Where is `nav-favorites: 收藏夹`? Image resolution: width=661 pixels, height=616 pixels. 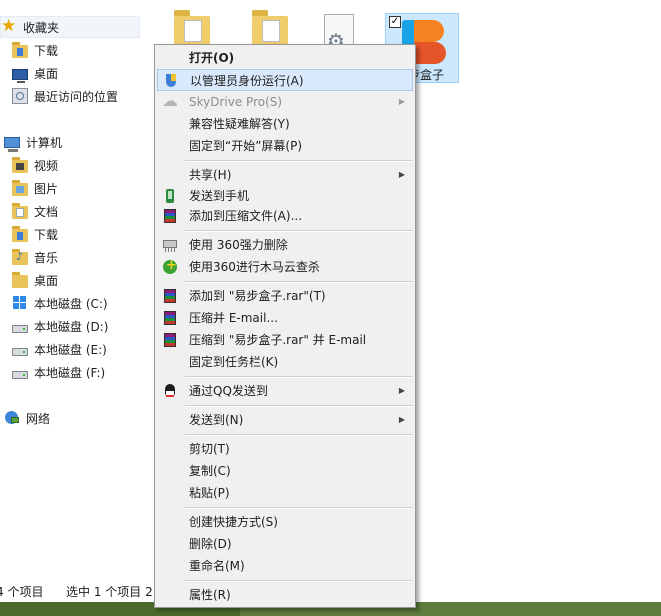
nav-favorites: 收藏夹 is located at coordinates (70, 27).